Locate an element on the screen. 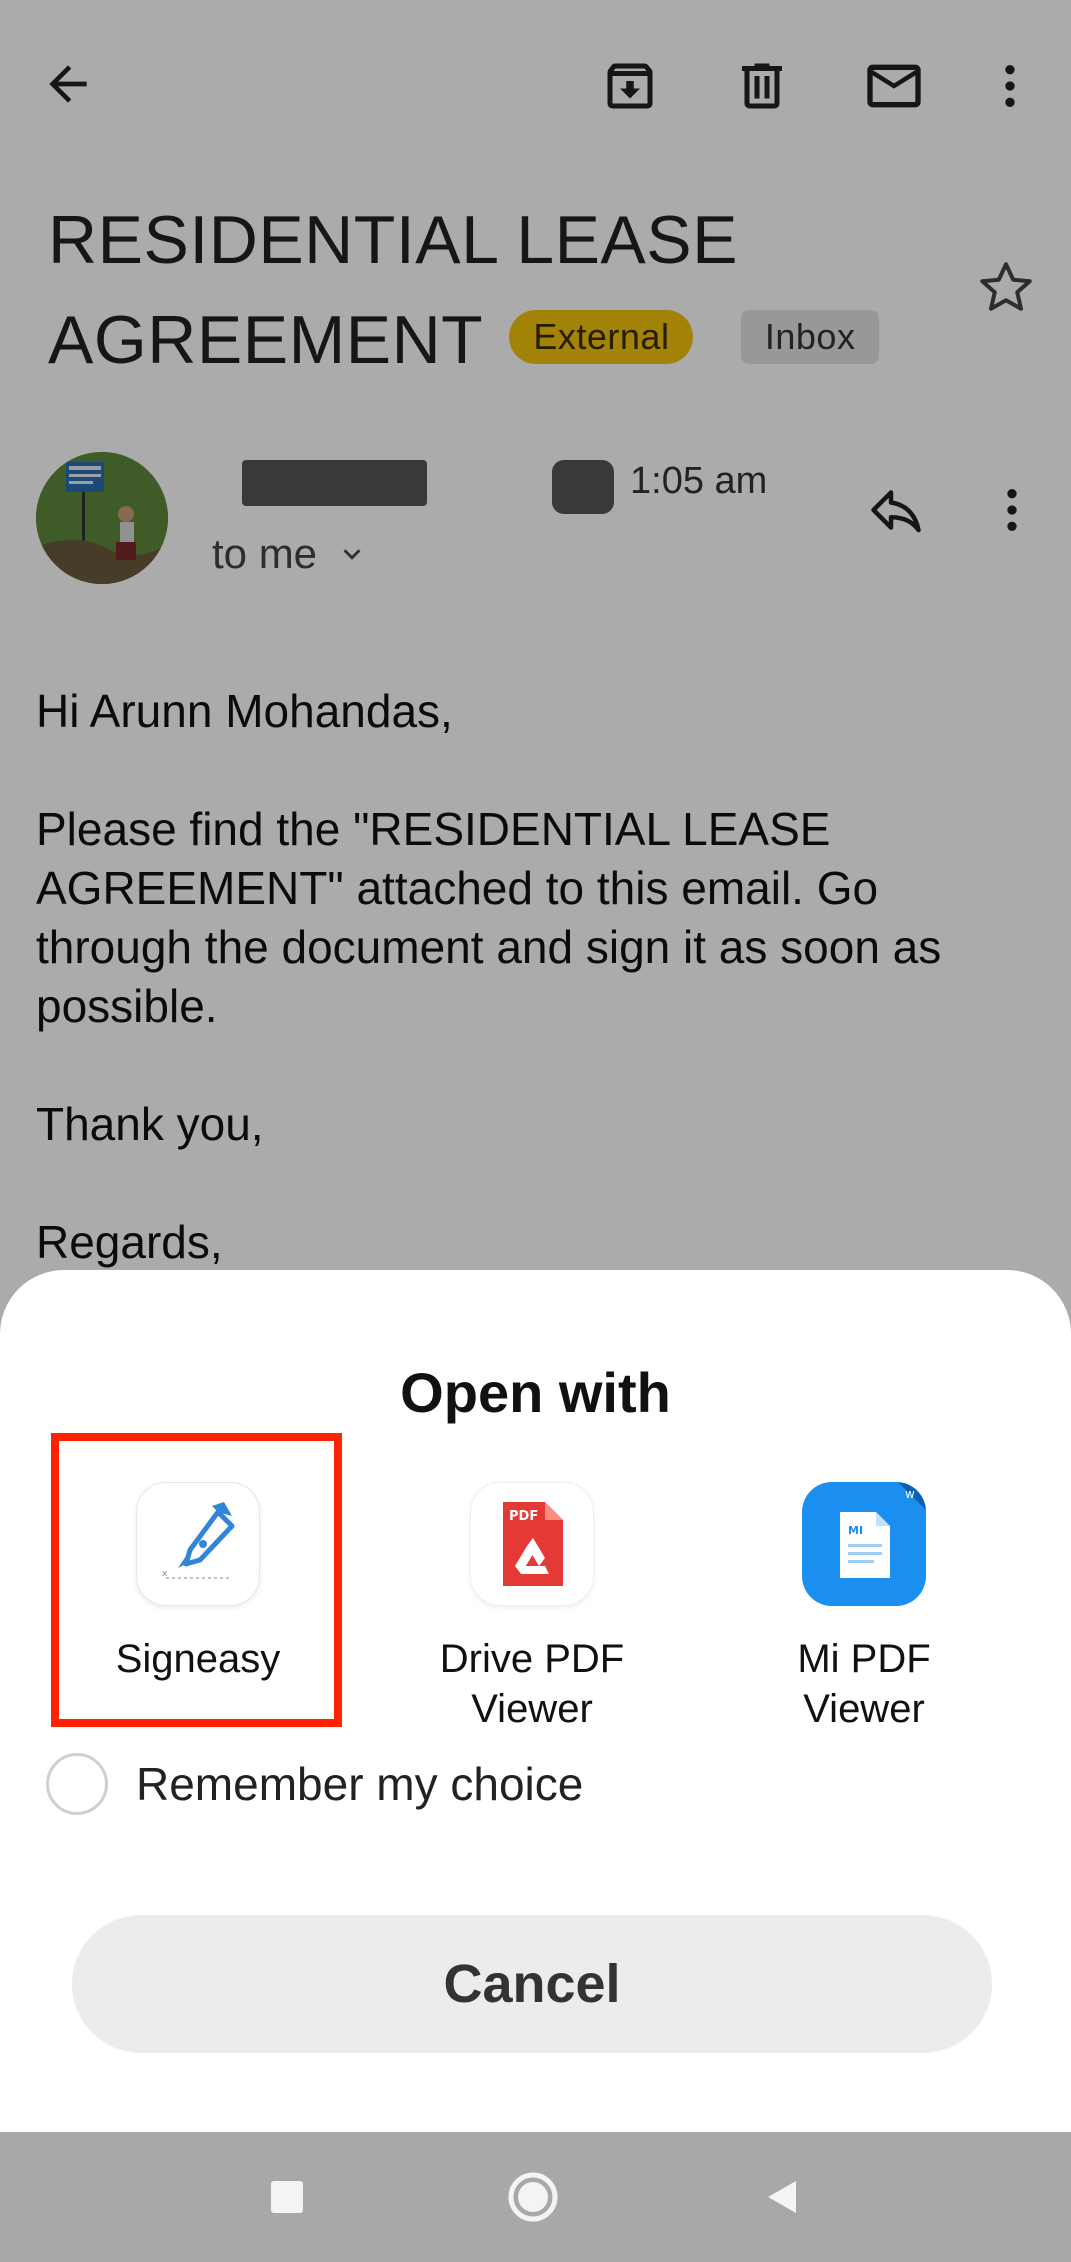  remember-choice-row: Remember my choice is located at coordinates (314, 1784).